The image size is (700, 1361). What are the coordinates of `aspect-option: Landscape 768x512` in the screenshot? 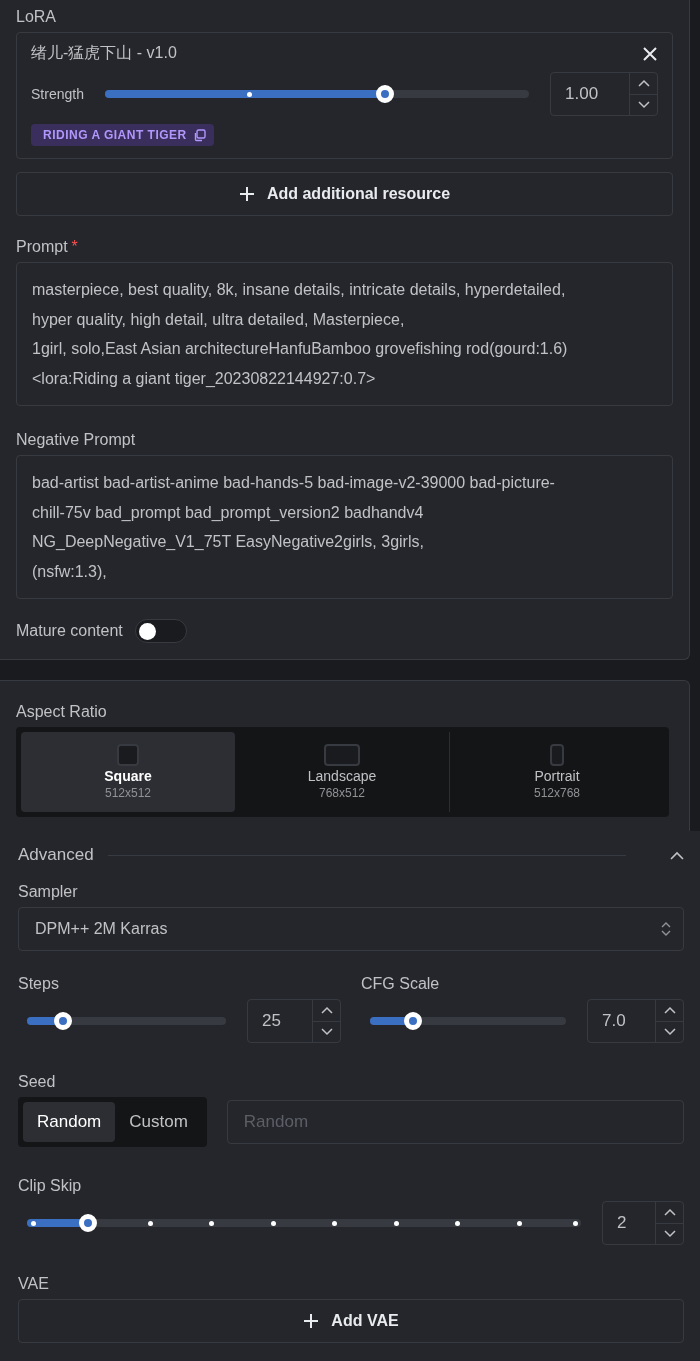 It's located at (342, 772).